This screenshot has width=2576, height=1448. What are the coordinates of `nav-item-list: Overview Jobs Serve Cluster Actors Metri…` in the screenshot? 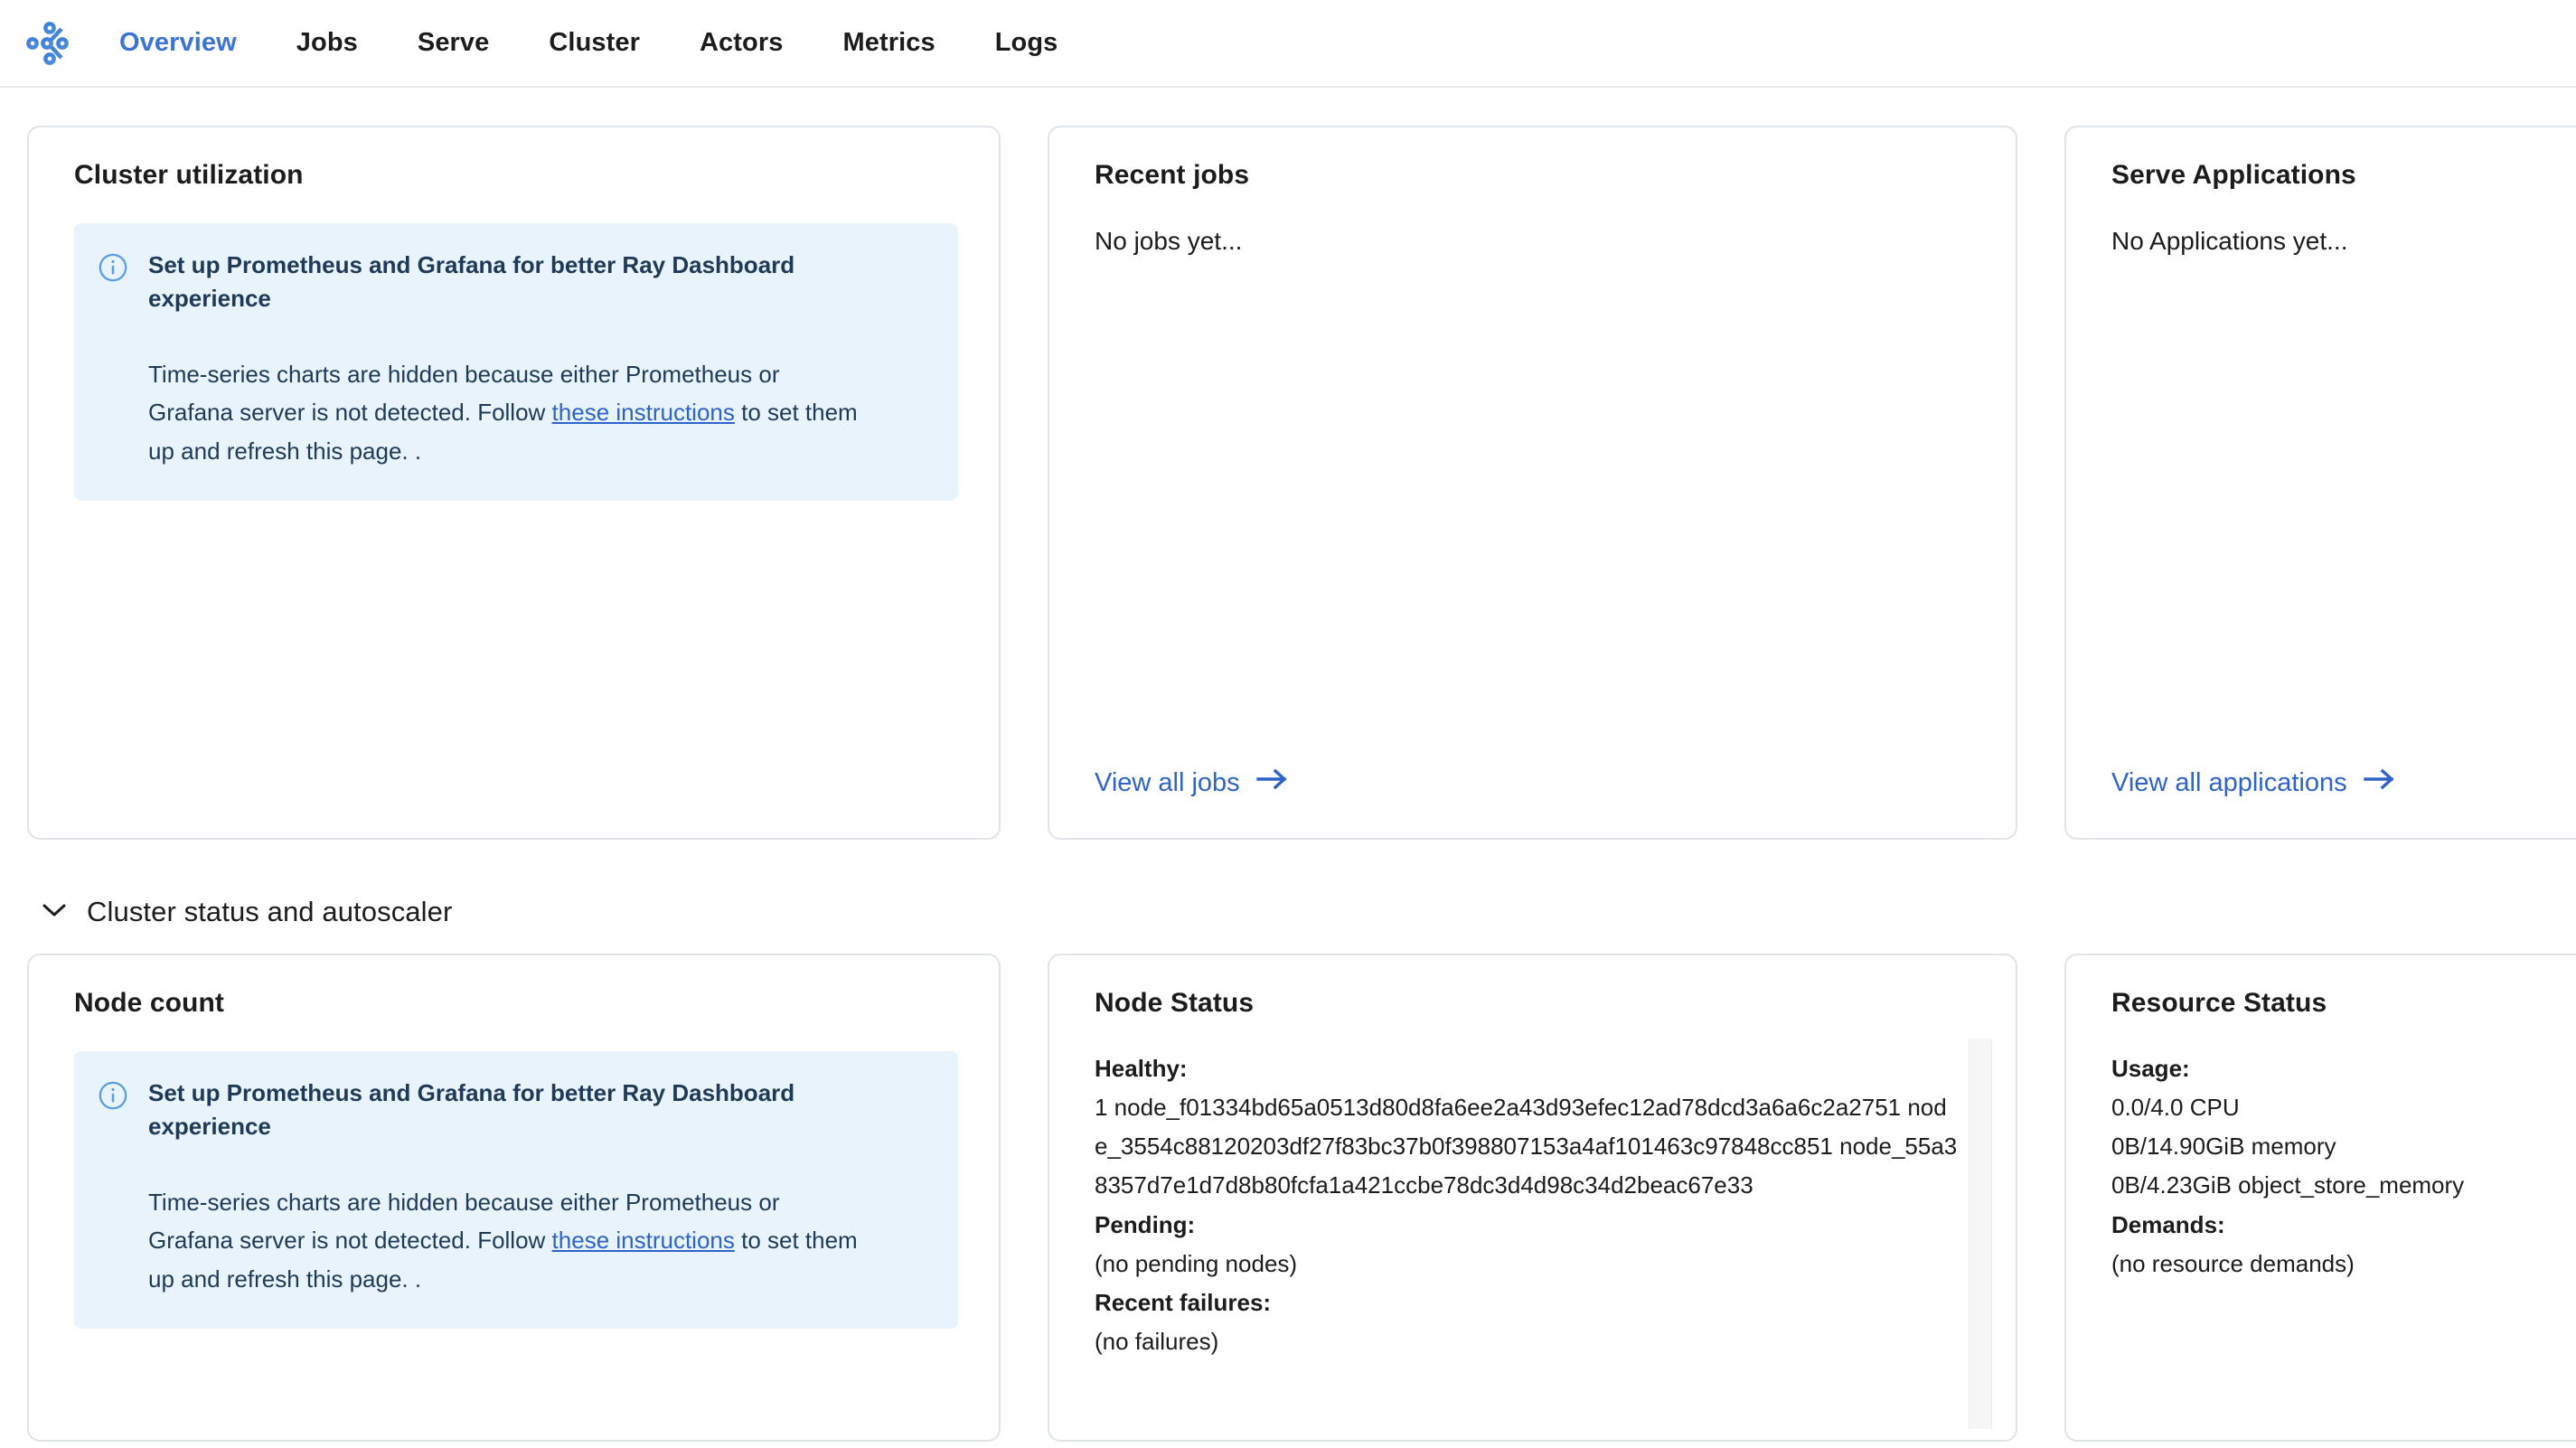 It's located at (567, 43).